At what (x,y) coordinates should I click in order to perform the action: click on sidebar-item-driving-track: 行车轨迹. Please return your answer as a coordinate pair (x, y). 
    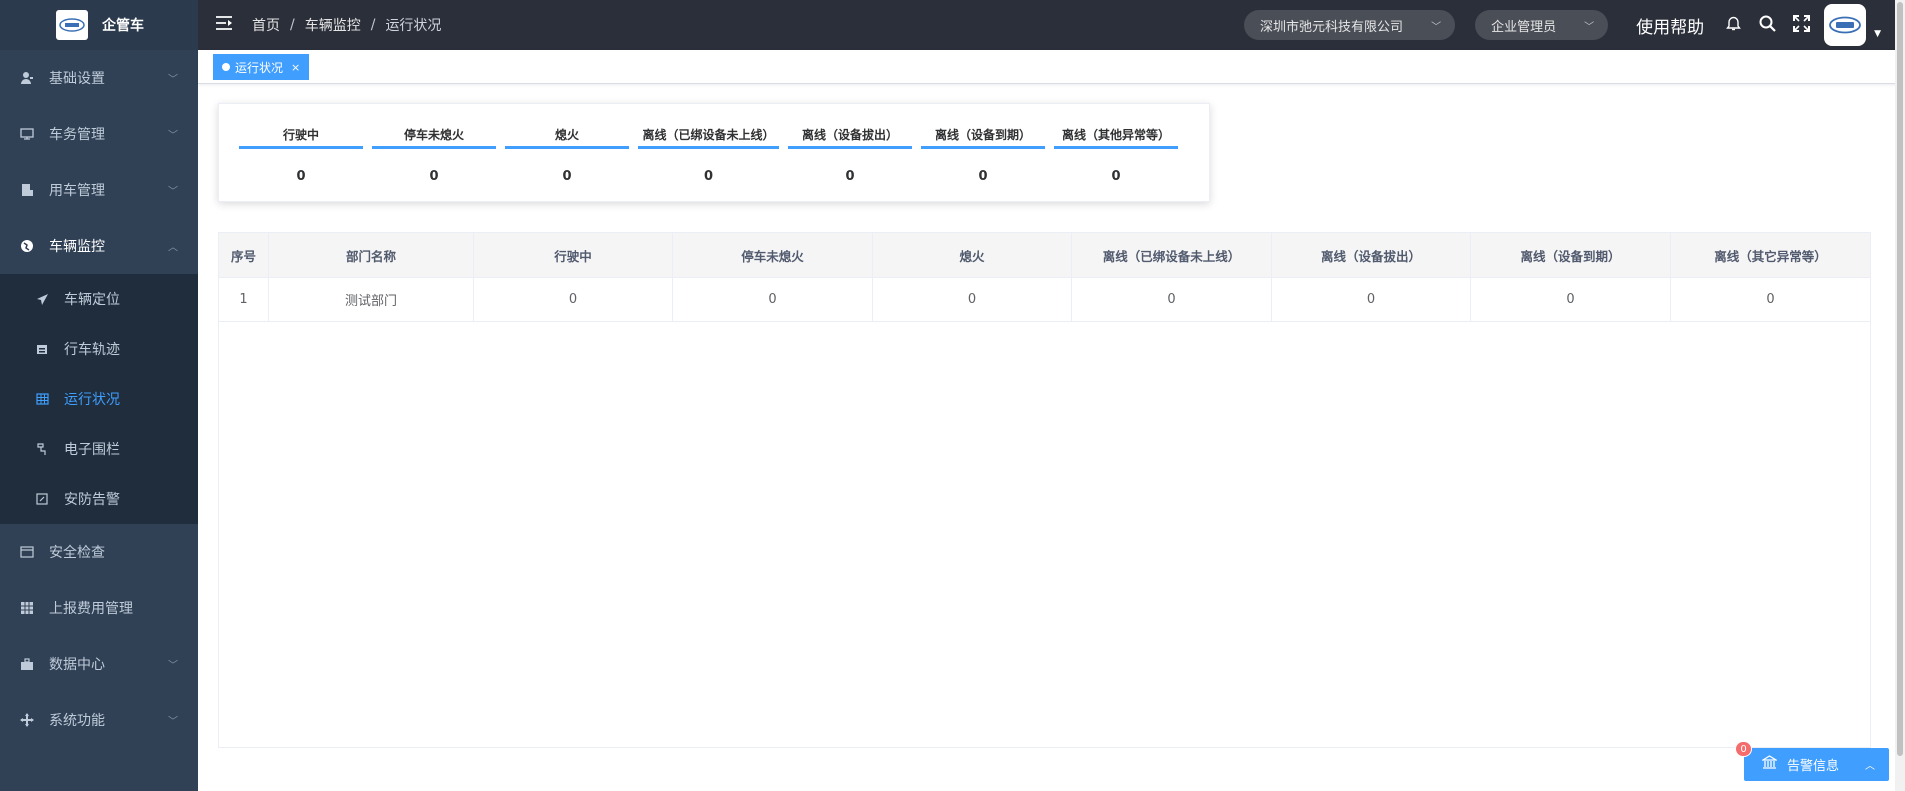
    Looking at the image, I should click on (99, 349).